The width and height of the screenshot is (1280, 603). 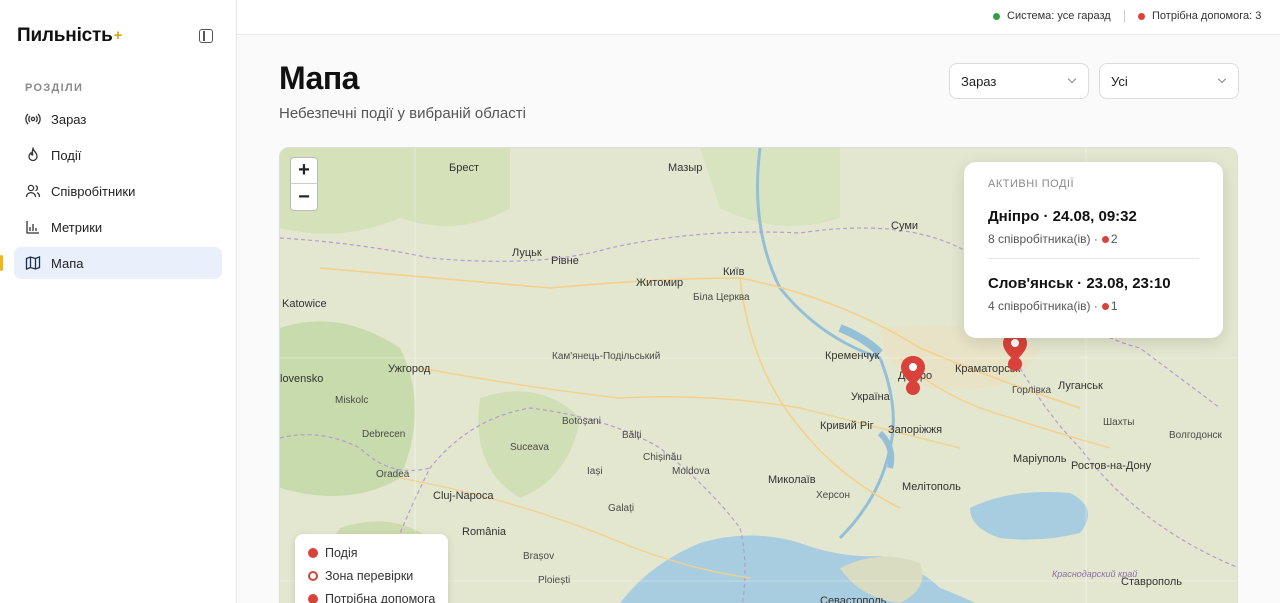 I want to click on sidebar-item-events: Події, so click(x=118, y=155).